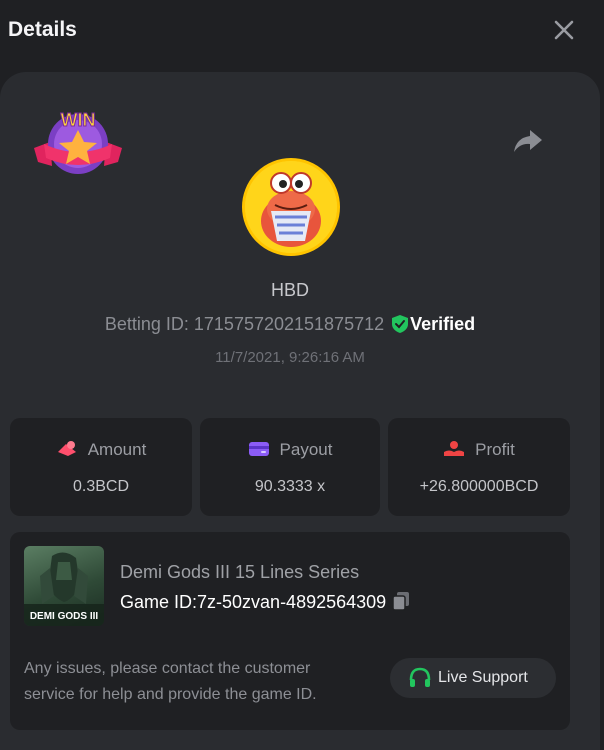  Describe the element at coordinates (479, 467) in the screenshot. I see `stat-card-profit: Profit +26.800000BCD` at that location.